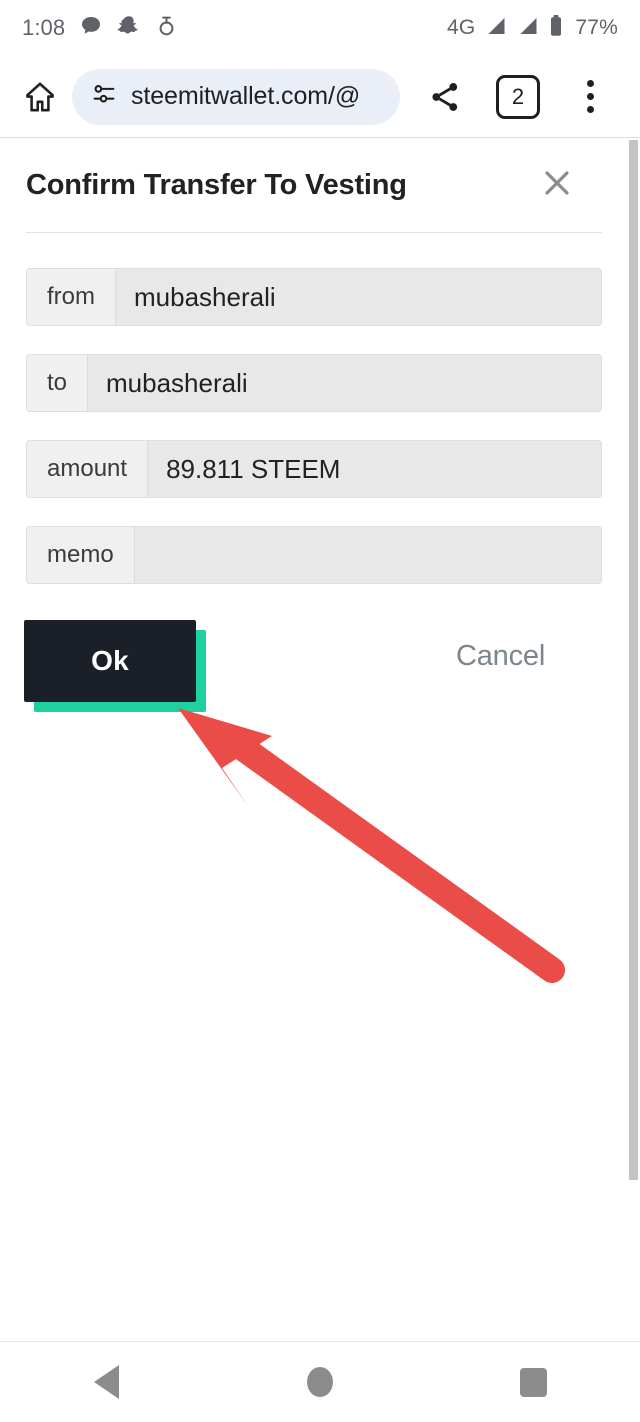 The width and height of the screenshot is (640, 1422). I want to click on recents-square-icon, so click(533, 1382).